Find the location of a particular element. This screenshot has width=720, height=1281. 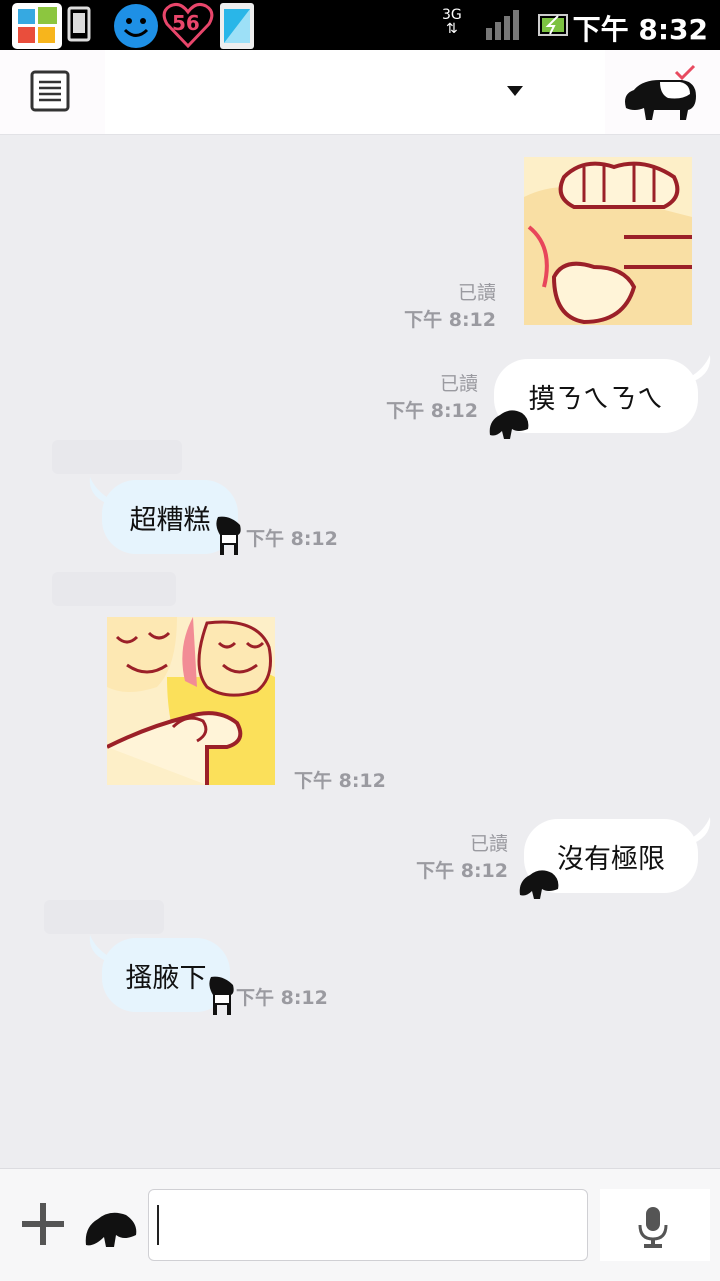

message-input is located at coordinates (368, 1225).